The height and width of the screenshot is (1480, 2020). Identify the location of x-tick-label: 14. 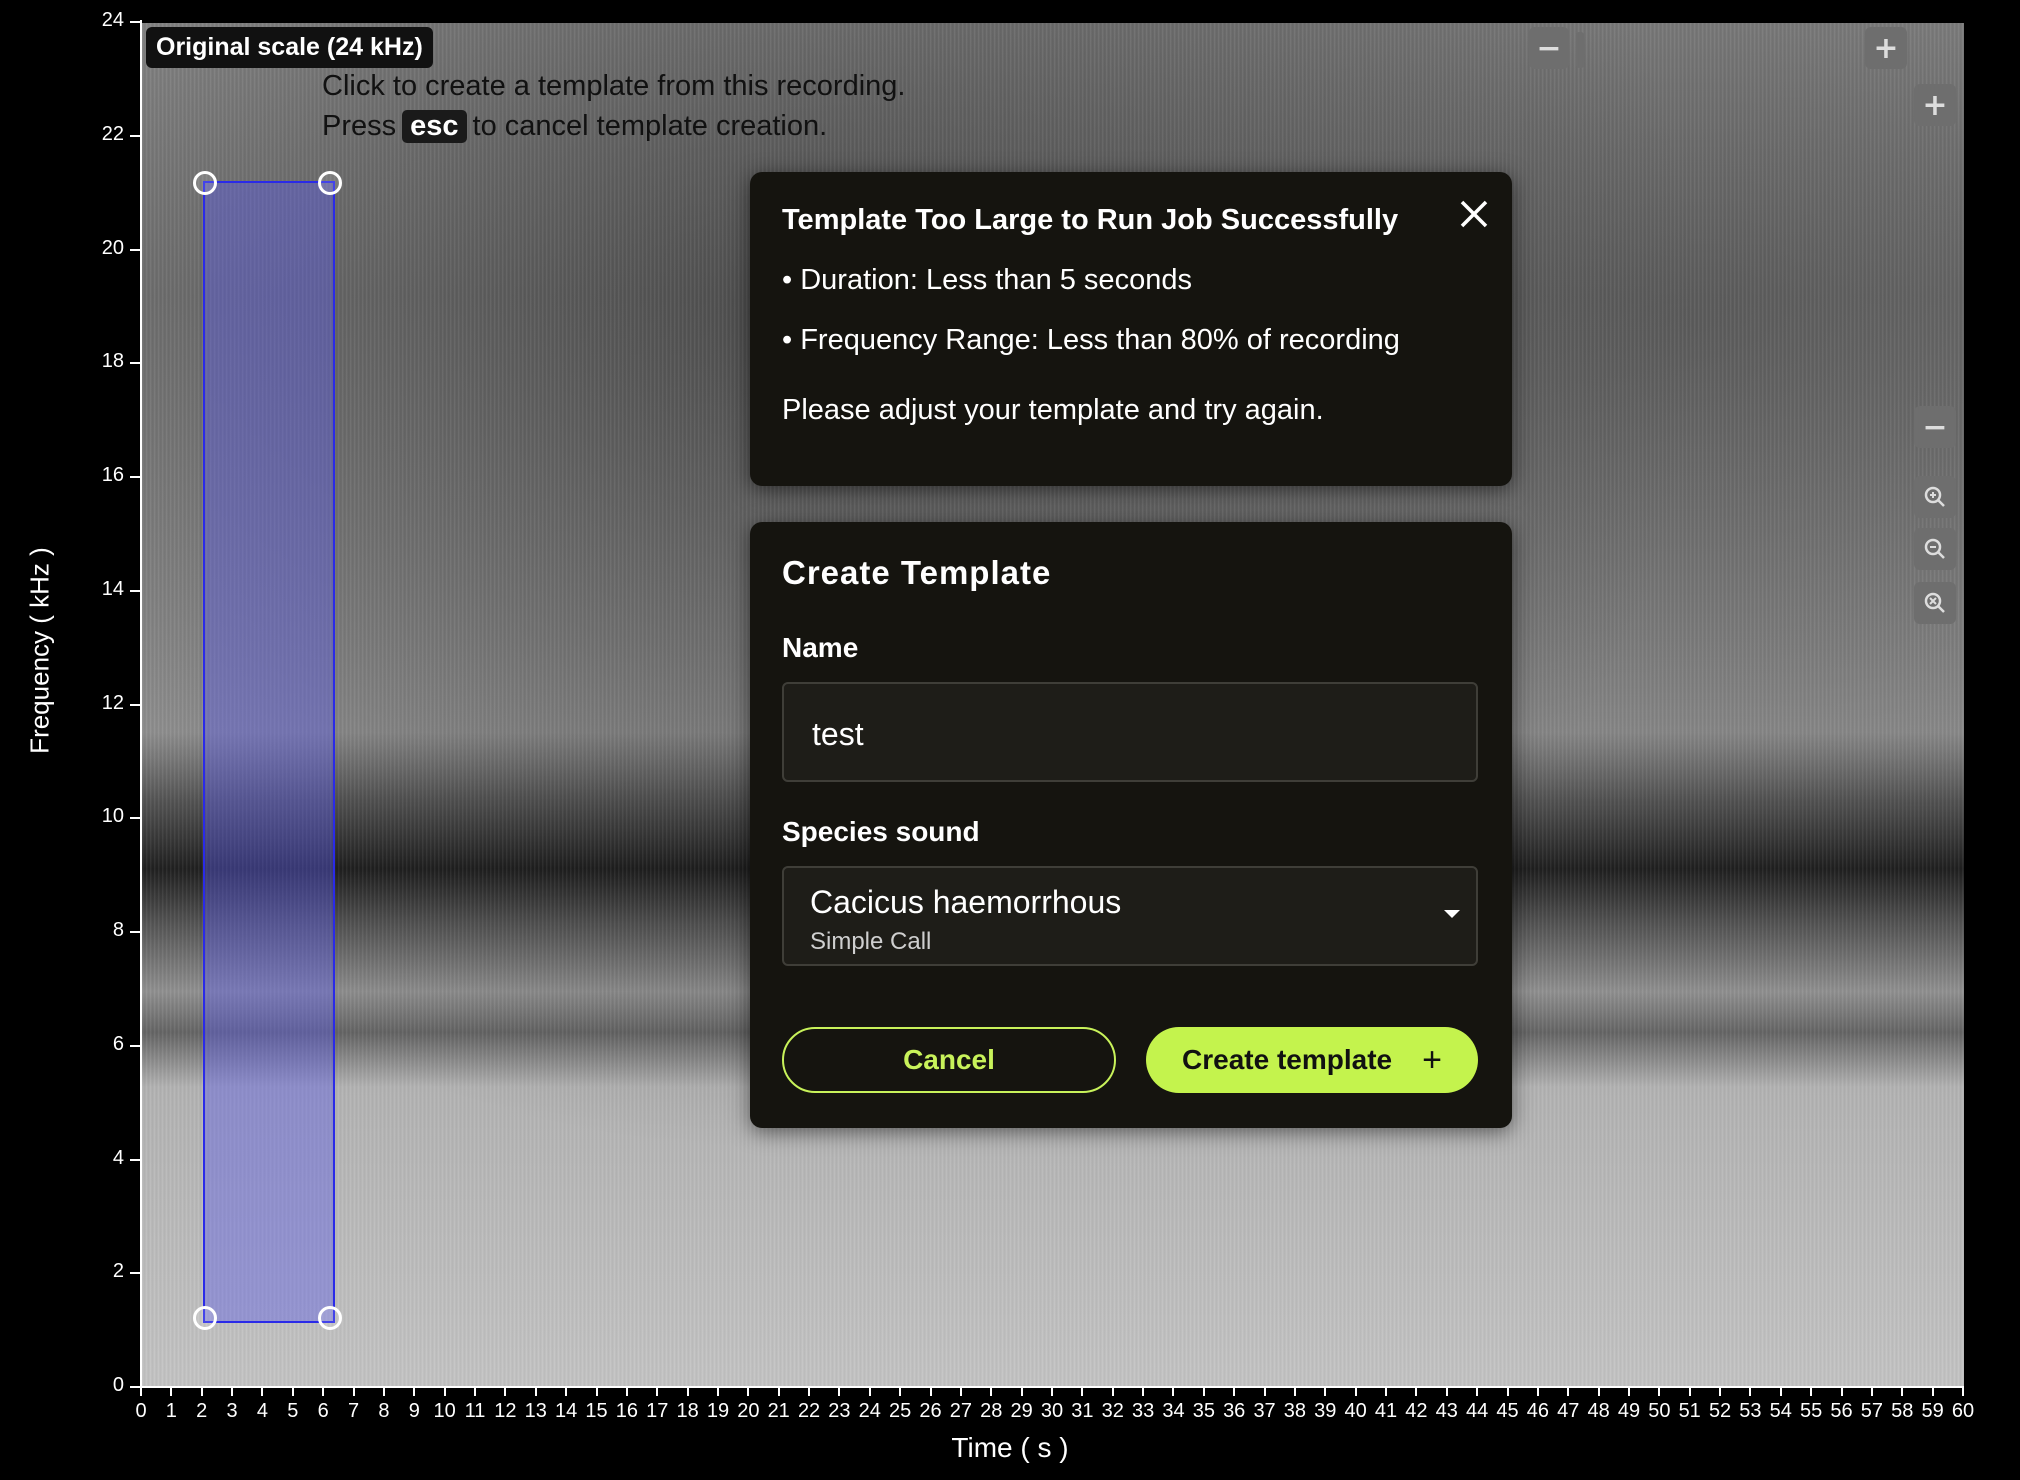
(566, 1411).